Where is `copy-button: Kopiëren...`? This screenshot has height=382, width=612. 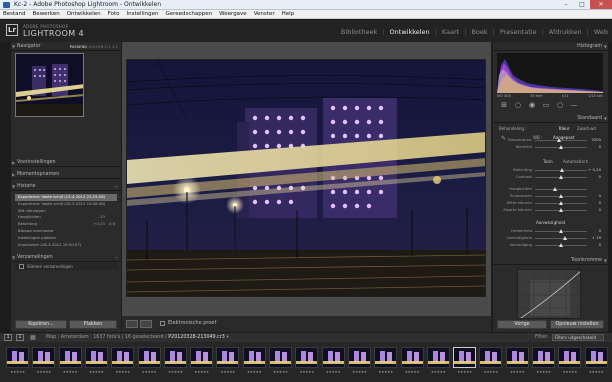 copy-button: Kopiëren... is located at coordinates (41, 324).